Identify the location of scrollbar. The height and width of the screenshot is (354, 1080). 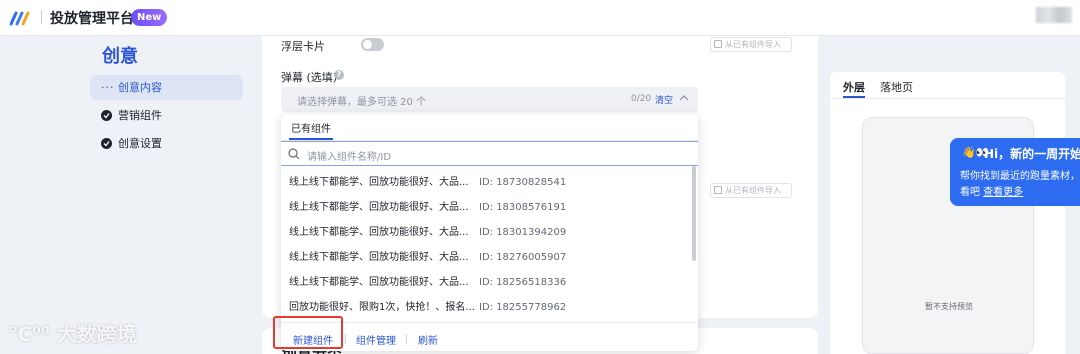
(694, 213).